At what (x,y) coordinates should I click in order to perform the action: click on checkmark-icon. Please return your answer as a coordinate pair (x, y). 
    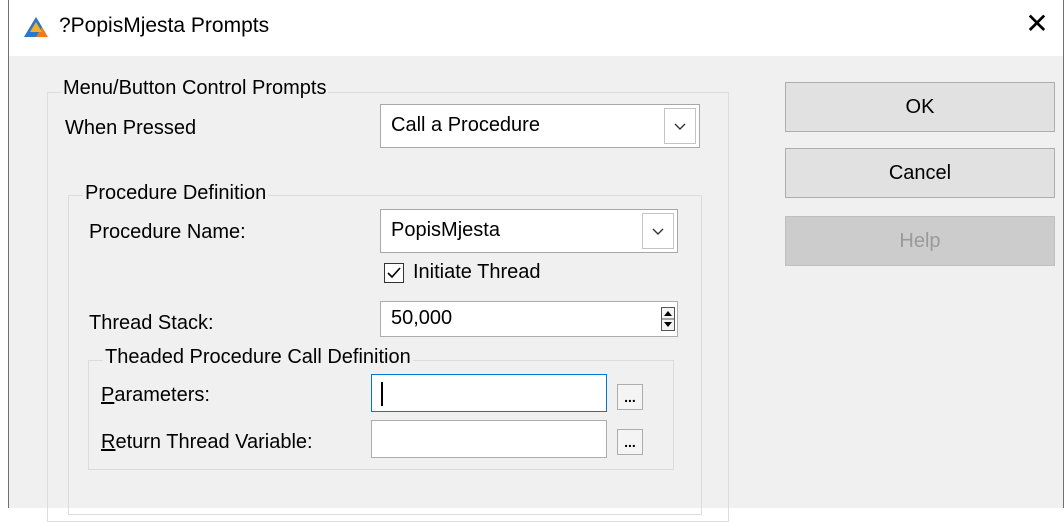
    Looking at the image, I should click on (394, 273).